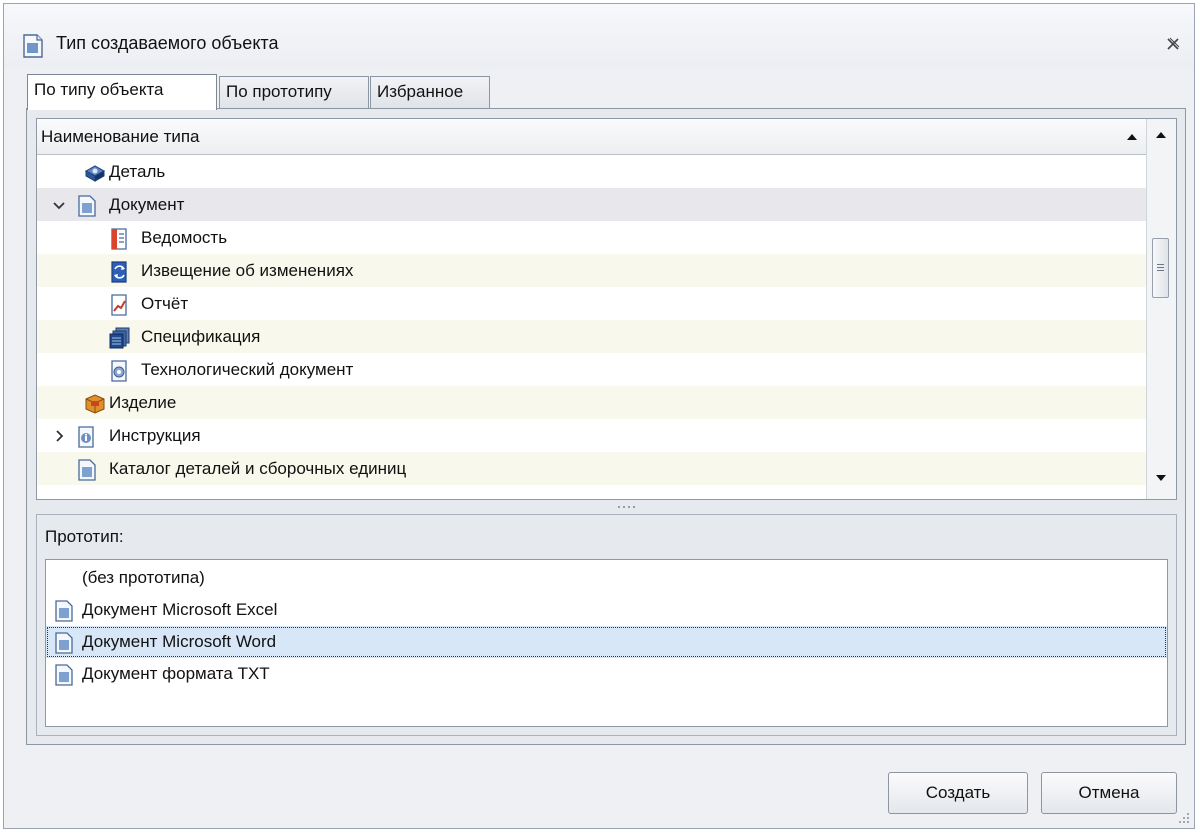  I want to click on title-bar: Тип создаваемого объекта, so click(599, 36).